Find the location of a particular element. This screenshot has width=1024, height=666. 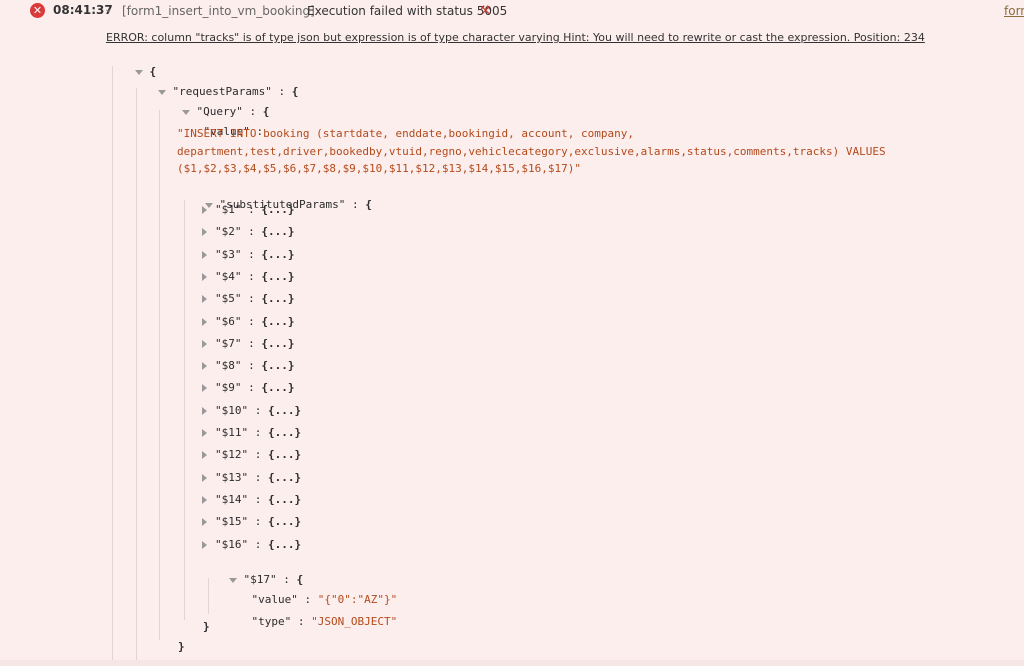

param-key: "$10" is located at coordinates (232, 410).